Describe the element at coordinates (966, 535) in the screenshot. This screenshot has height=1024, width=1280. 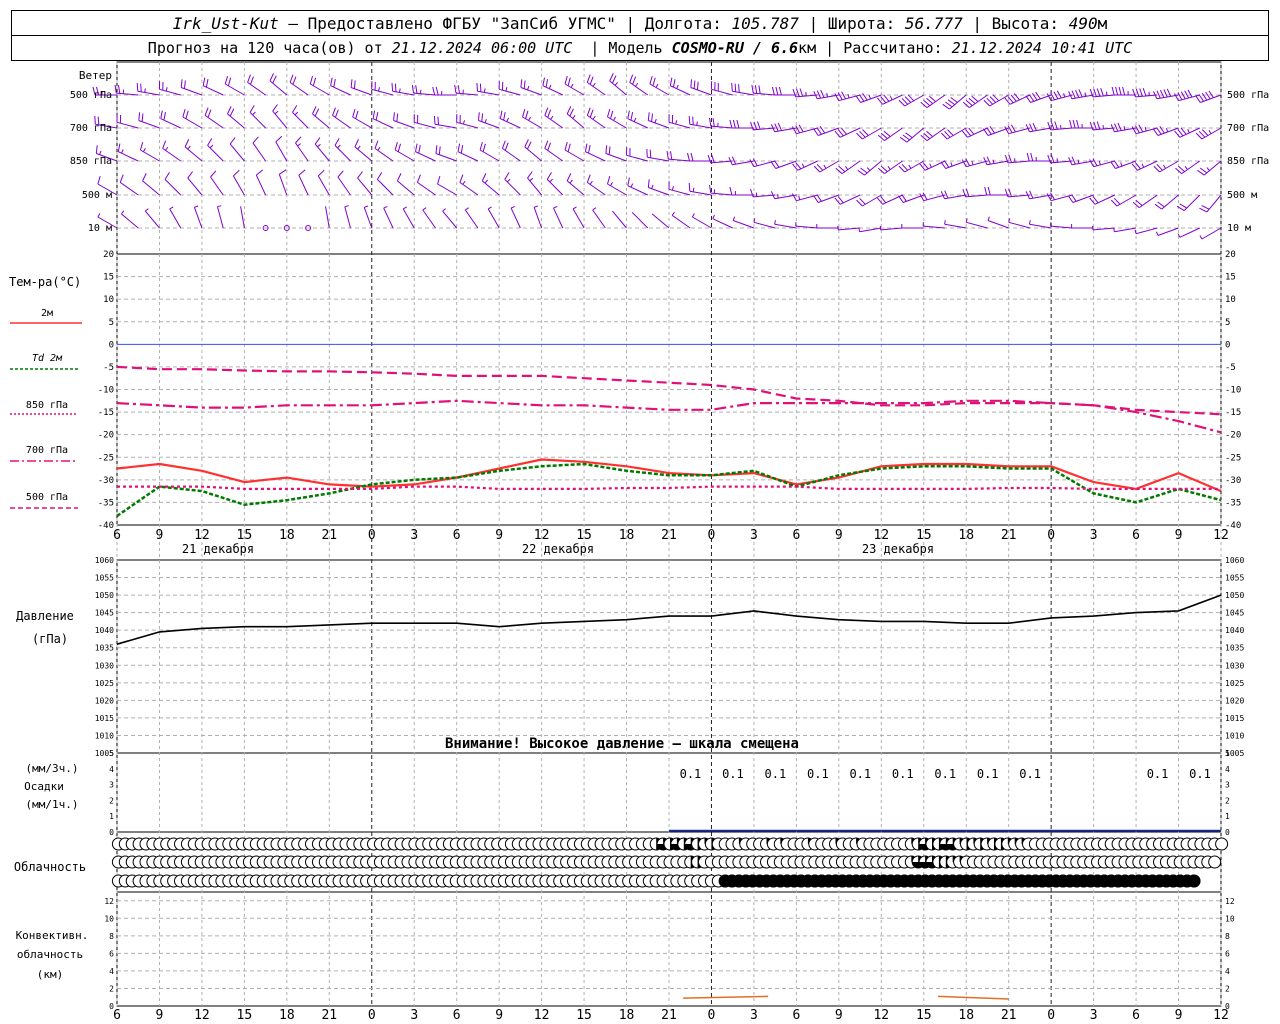
I see `hour-label: 18` at that location.